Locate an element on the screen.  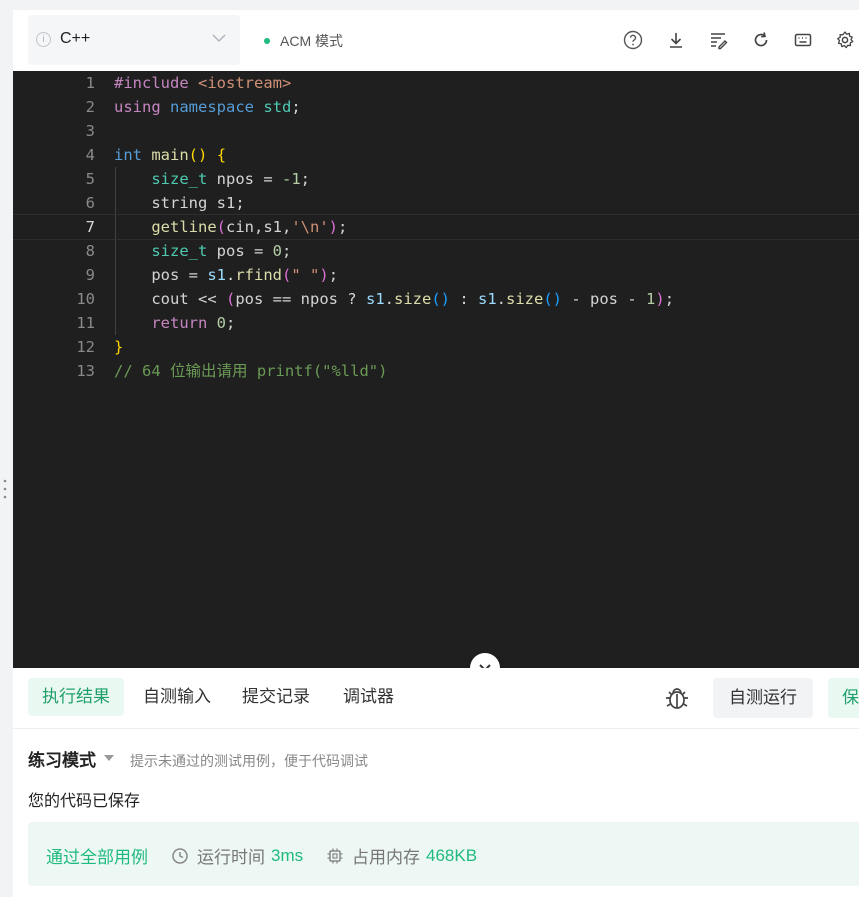
clock-icon is located at coordinates (180, 855).